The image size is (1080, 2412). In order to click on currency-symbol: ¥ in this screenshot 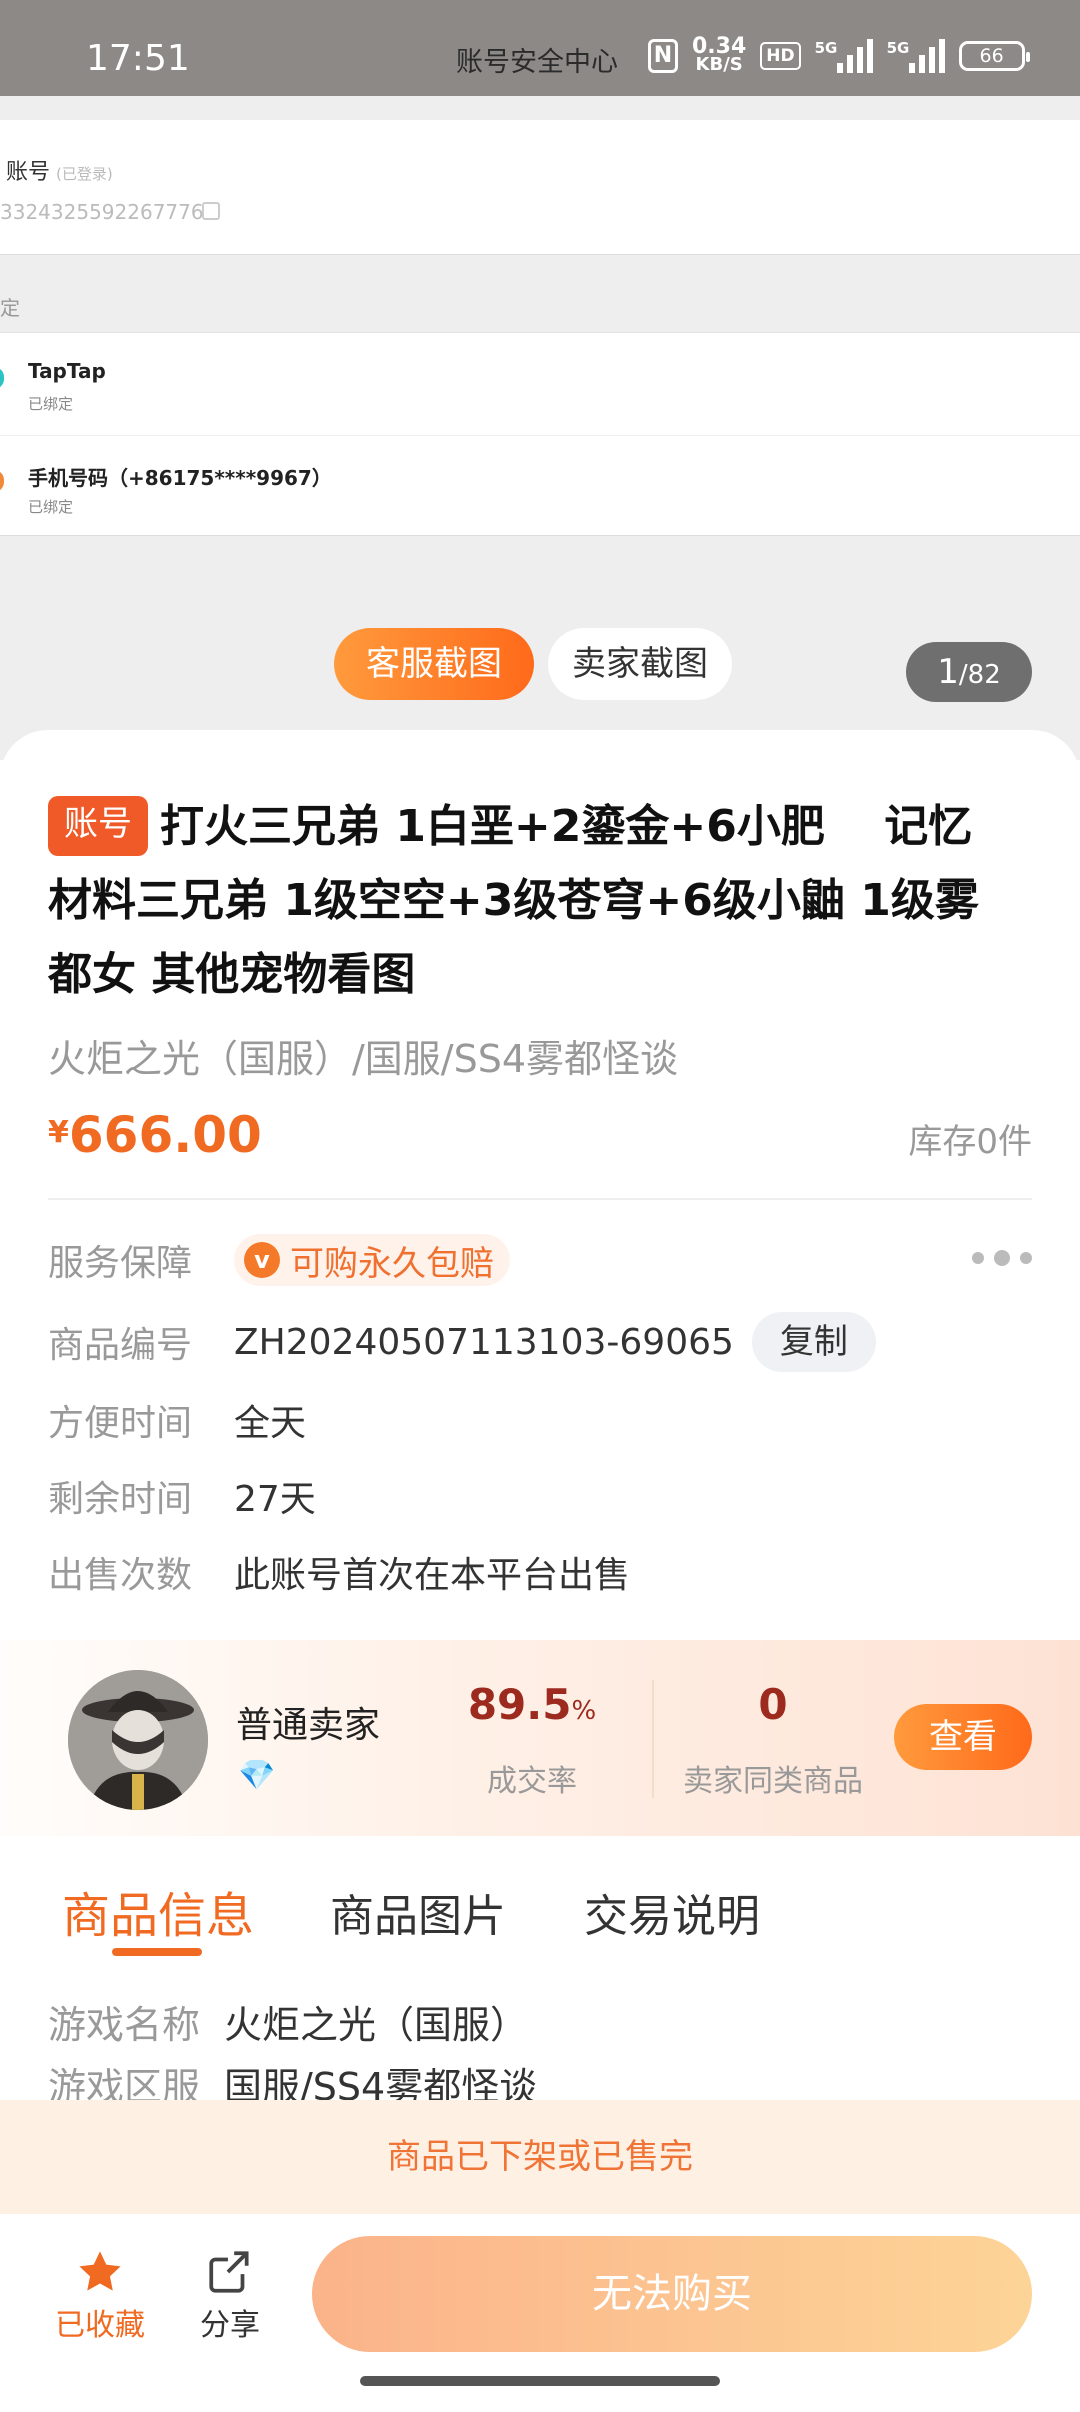, I will do `click(58, 1132)`.